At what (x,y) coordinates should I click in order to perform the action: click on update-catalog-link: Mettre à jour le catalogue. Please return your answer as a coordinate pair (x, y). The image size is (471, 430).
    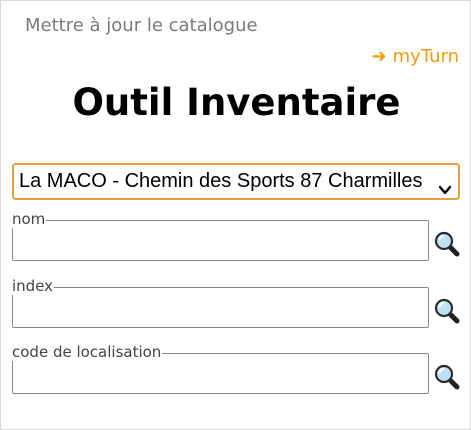
    Looking at the image, I should click on (141, 25).